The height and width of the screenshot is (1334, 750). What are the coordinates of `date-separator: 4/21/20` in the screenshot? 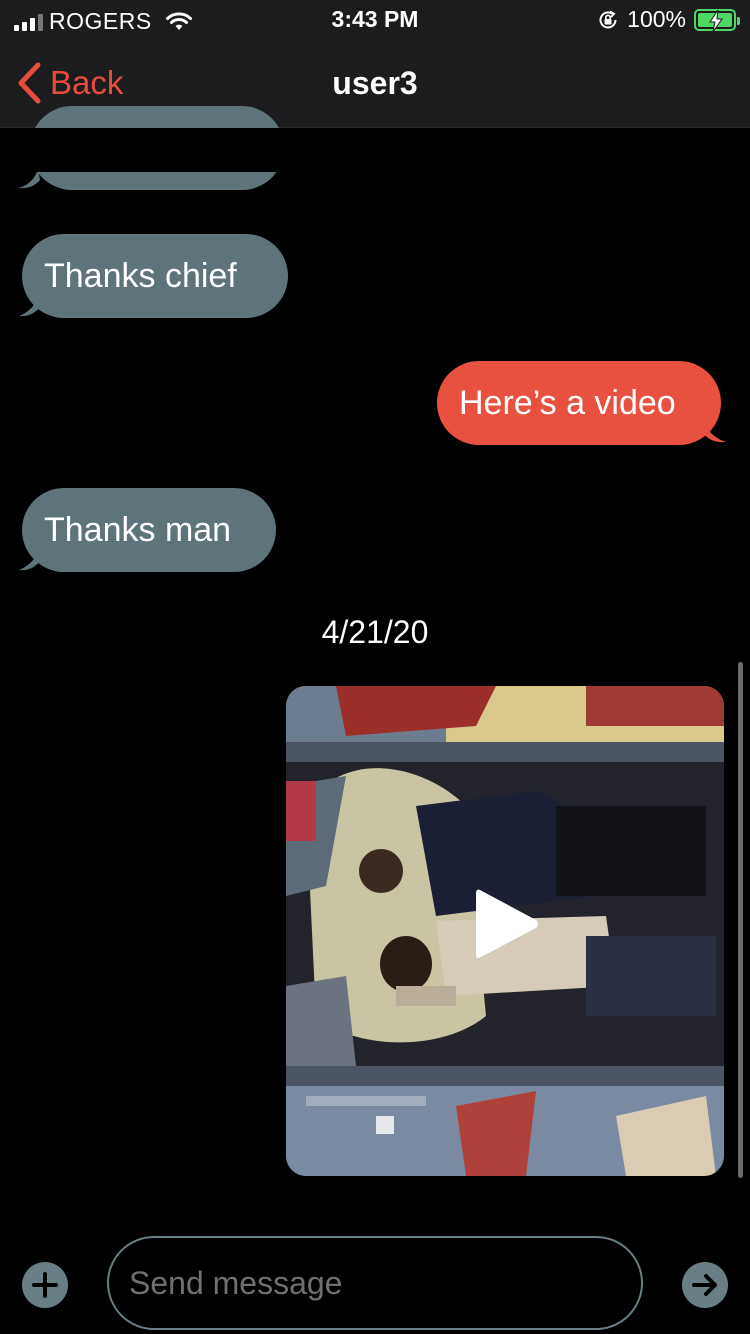 It's located at (375, 632).